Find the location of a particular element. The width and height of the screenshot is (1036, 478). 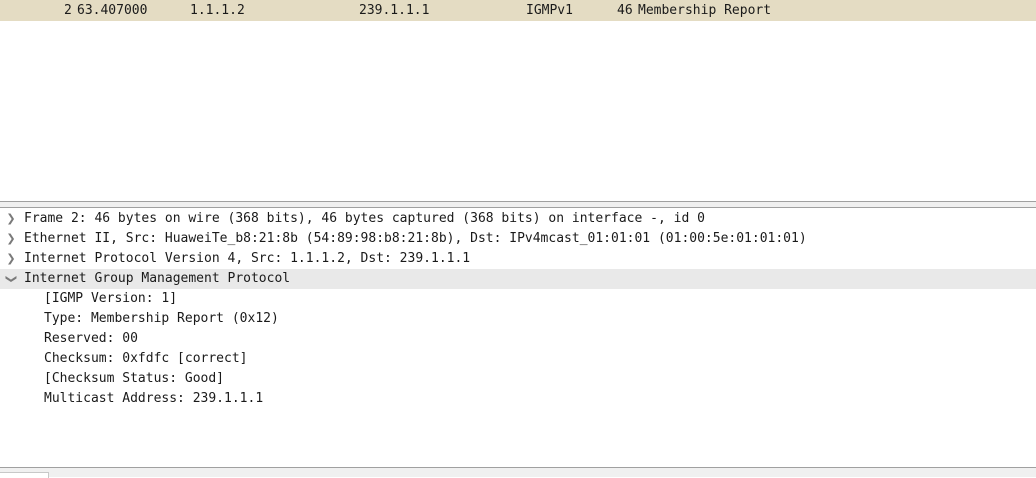

packet-number: 2 is located at coordinates (68, 10).